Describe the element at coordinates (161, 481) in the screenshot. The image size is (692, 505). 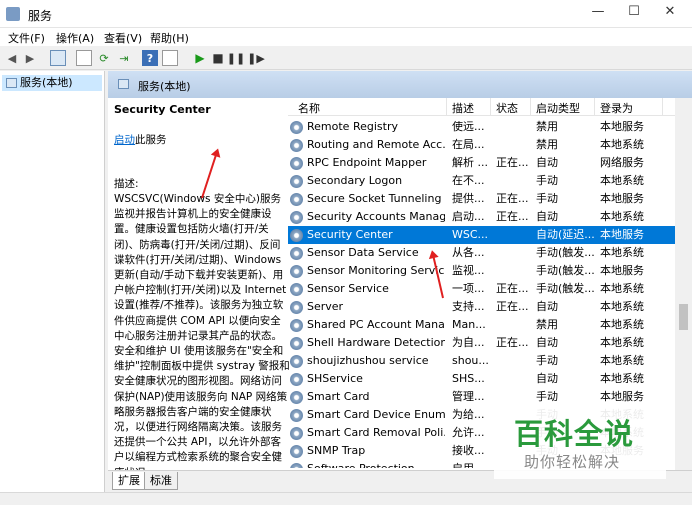
I see `tab-standard: 标准` at that location.